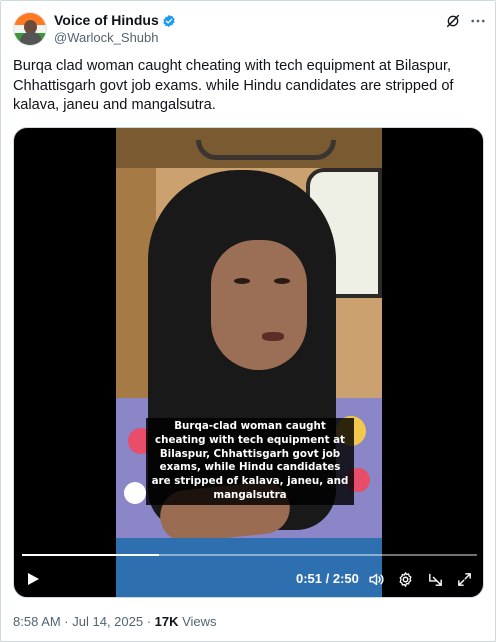 The height and width of the screenshot is (642, 496). I want to click on left-eye, so click(242, 281).